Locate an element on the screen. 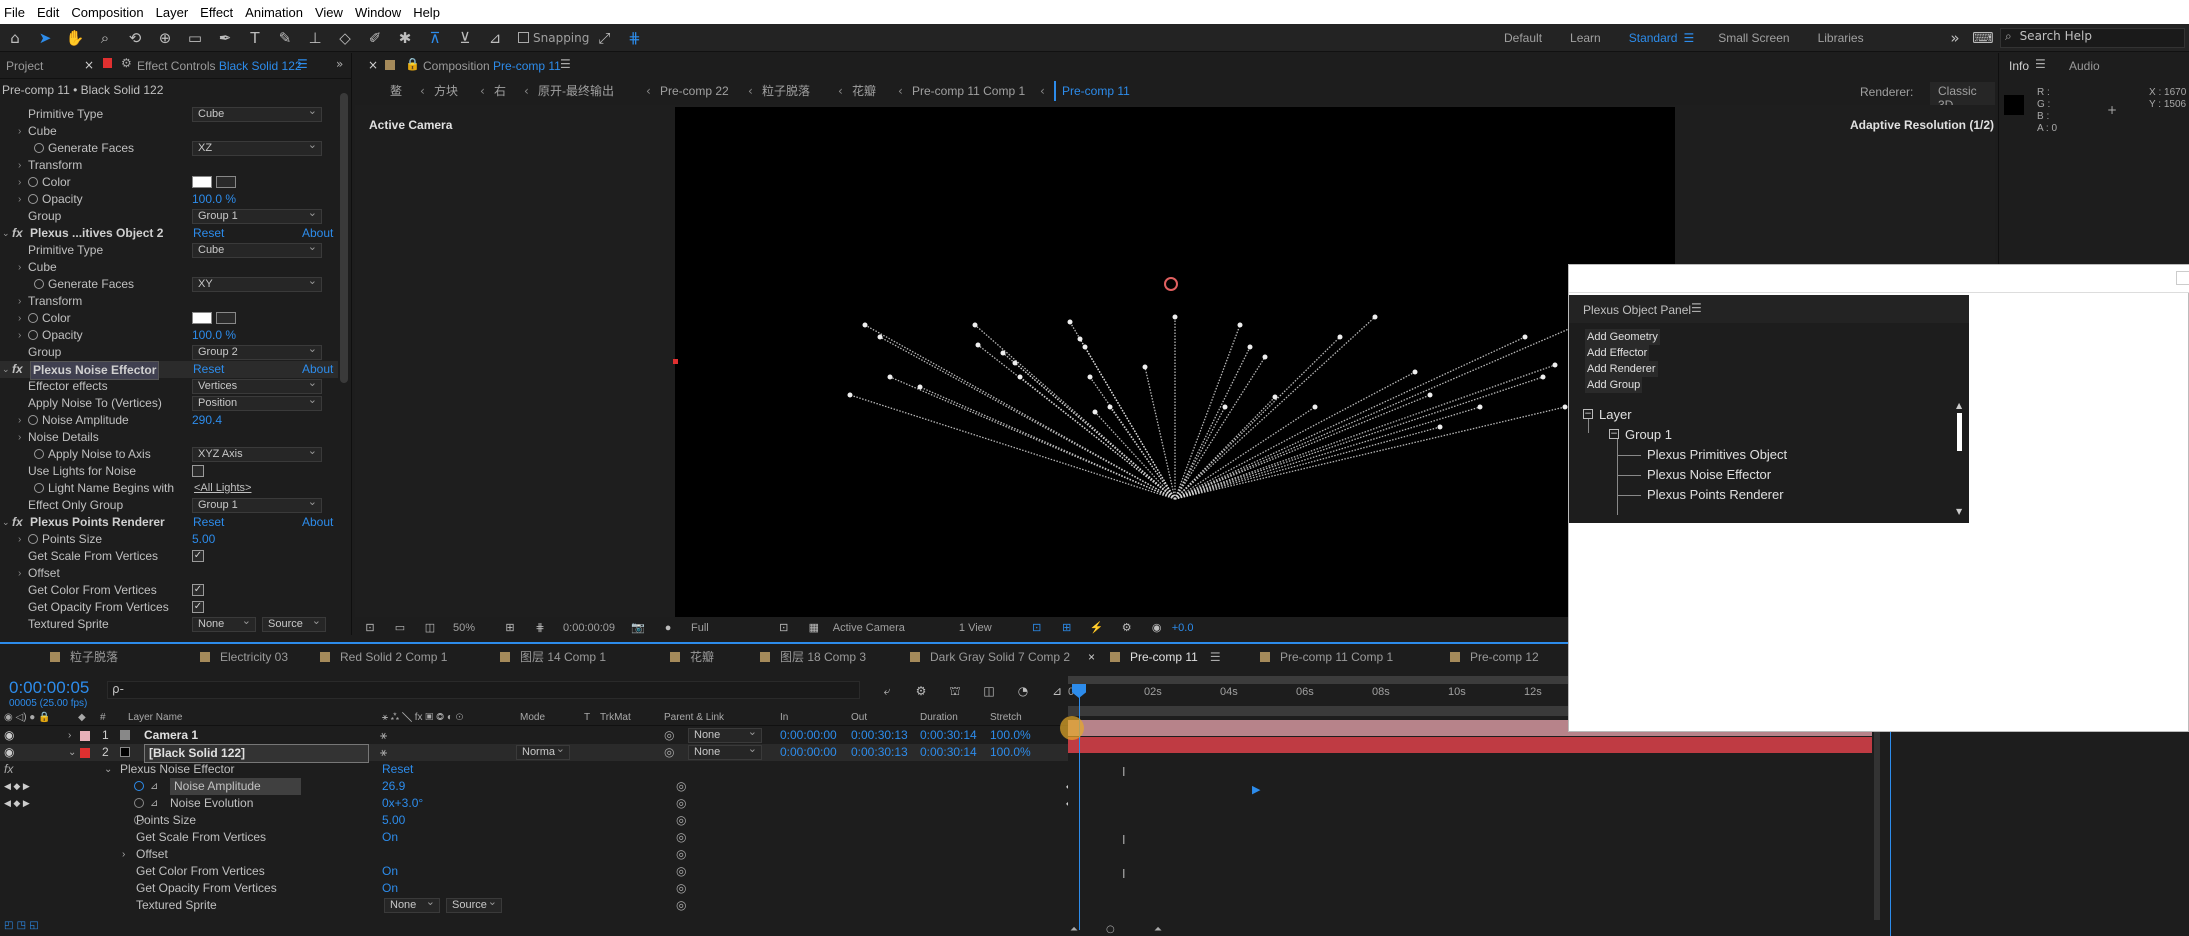 Image resolution: width=2189 pixels, height=936 pixels. transparency-icon: ▦ is located at coordinates (814, 628).